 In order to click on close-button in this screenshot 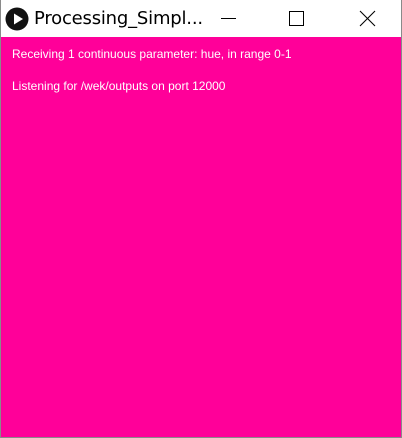, I will do `click(367, 18)`.